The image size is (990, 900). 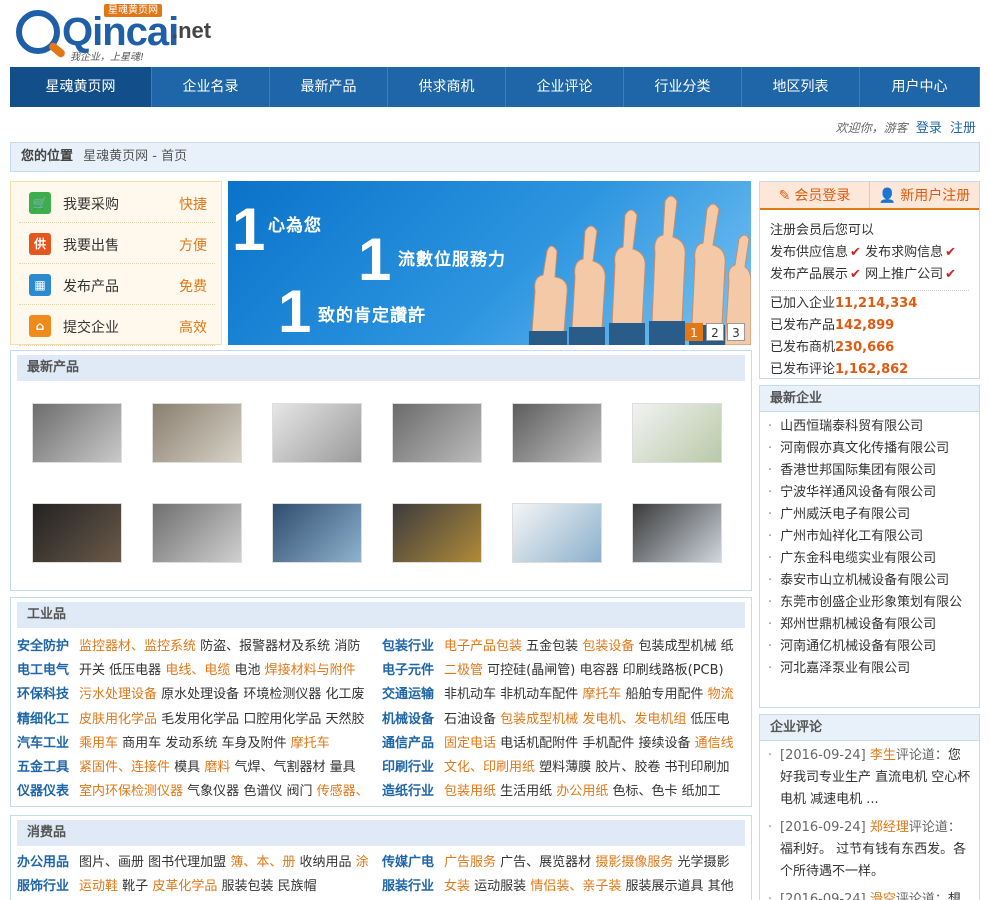 What do you see at coordinates (500, 886) in the screenshot?
I see `category-link: 运动服装` at bounding box center [500, 886].